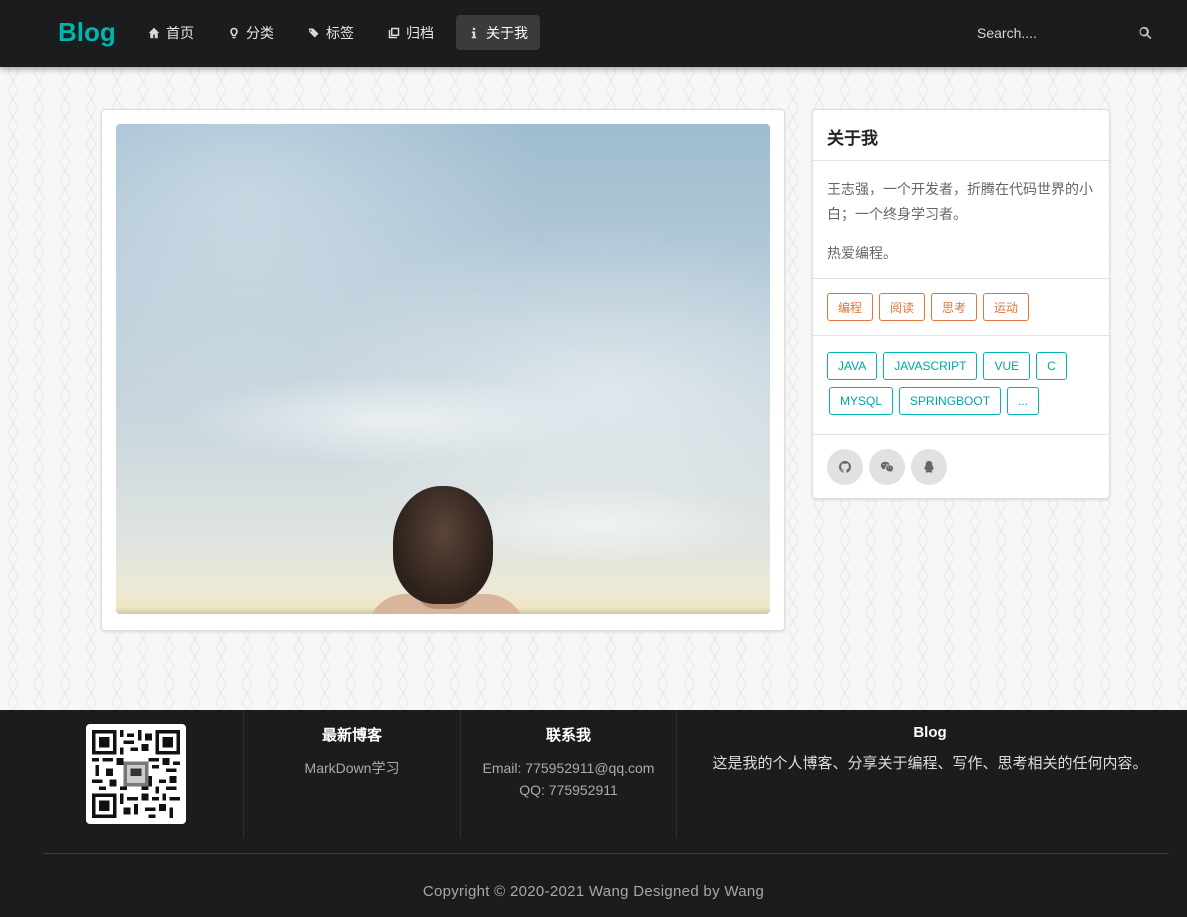 The height and width of the screenshot is (917, 1187). What do you see at coordinates (861, 401) in the screenshot?
I see `skill-tag: MYSQL` at bounding box center [861, 401].